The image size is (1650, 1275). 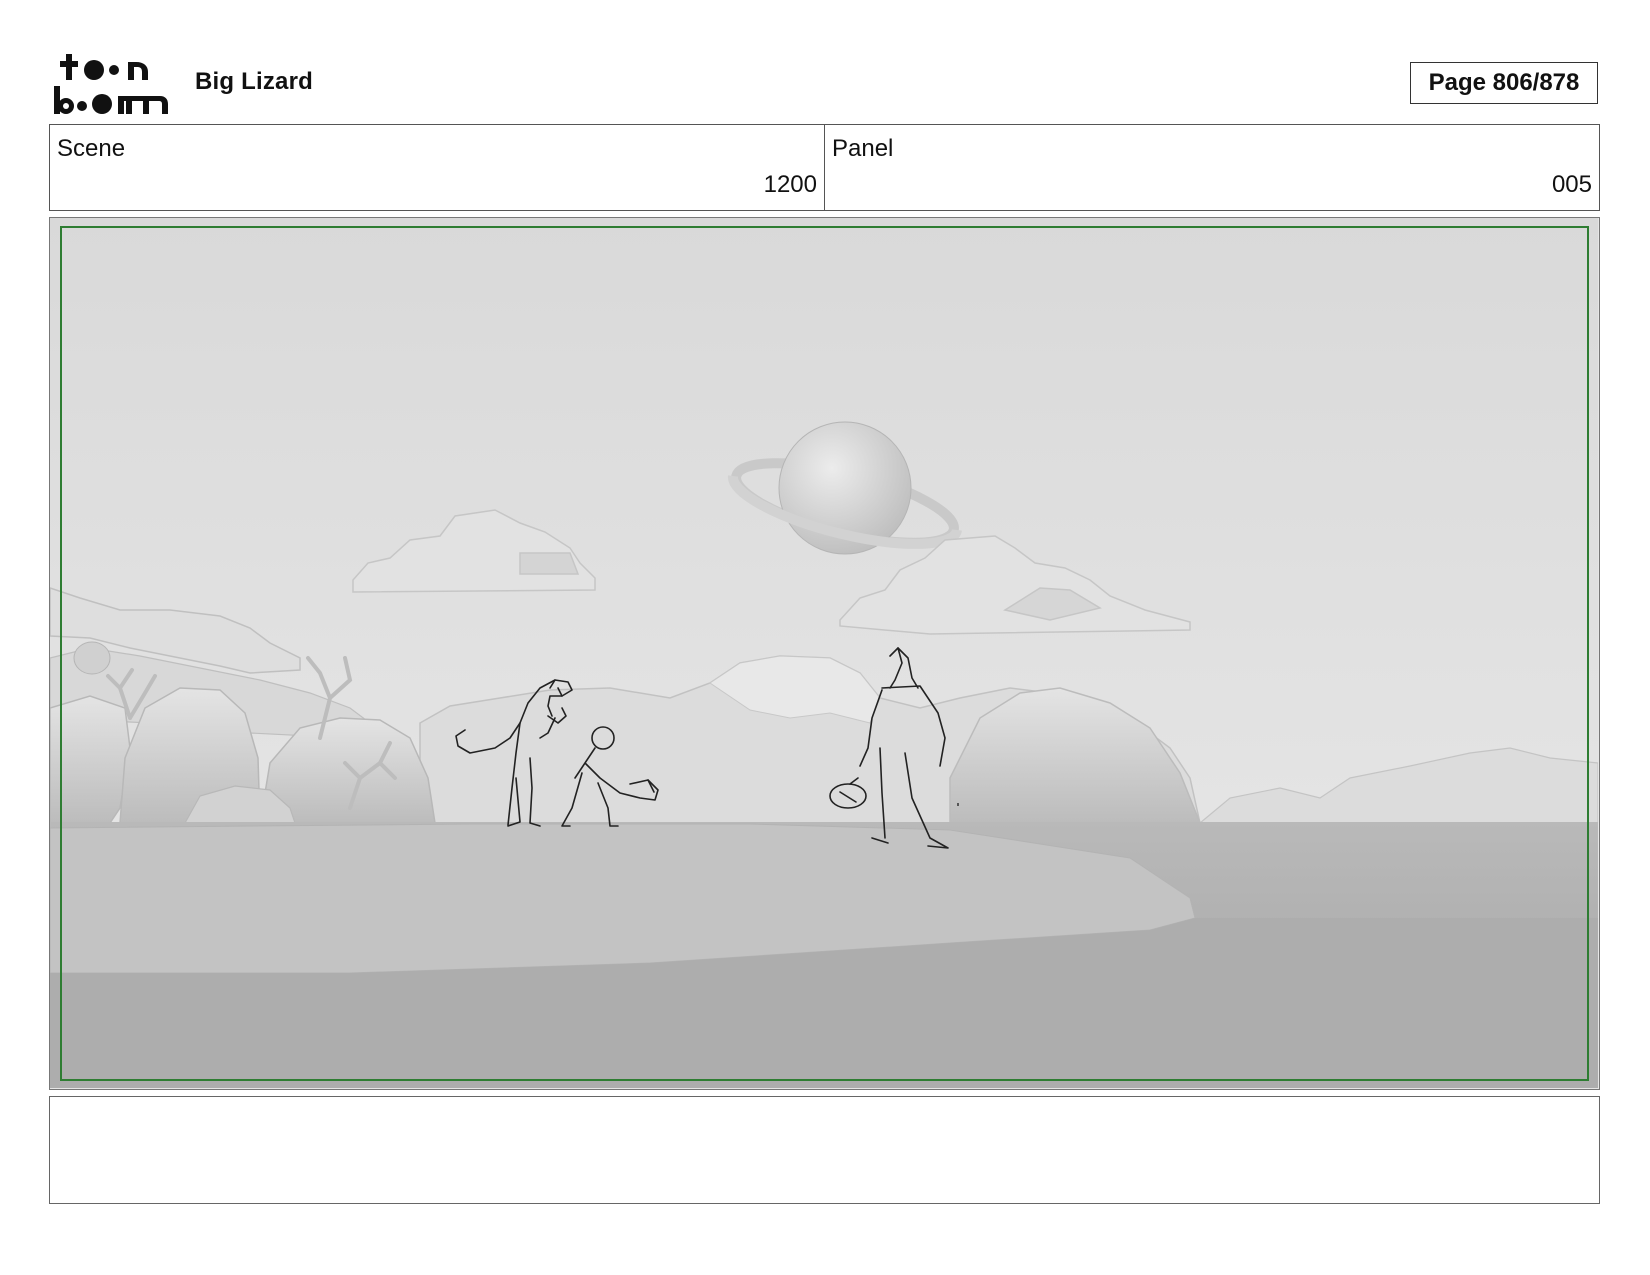 I want to click on logo-graphic, so click(x=111, y=84).